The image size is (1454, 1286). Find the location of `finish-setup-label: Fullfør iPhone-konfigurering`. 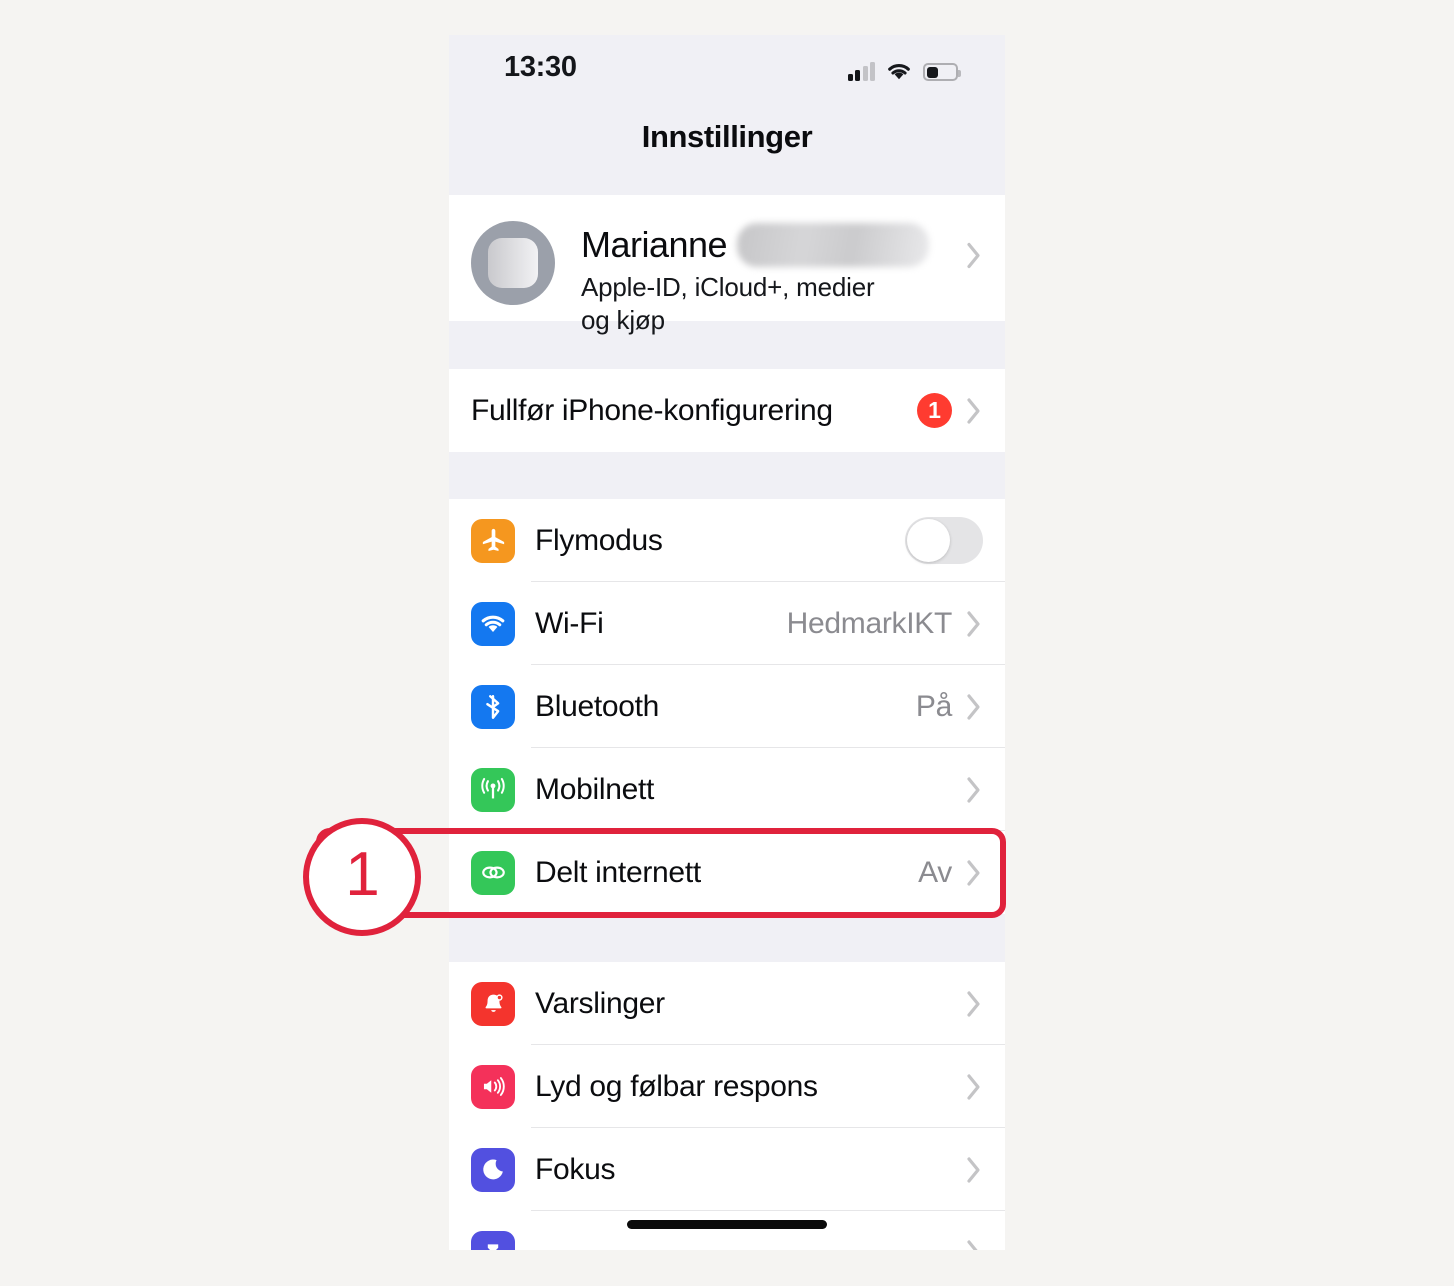

finish-setup-label: Fullfør iPhone-konfigurering is located at coordinates (652, 410).